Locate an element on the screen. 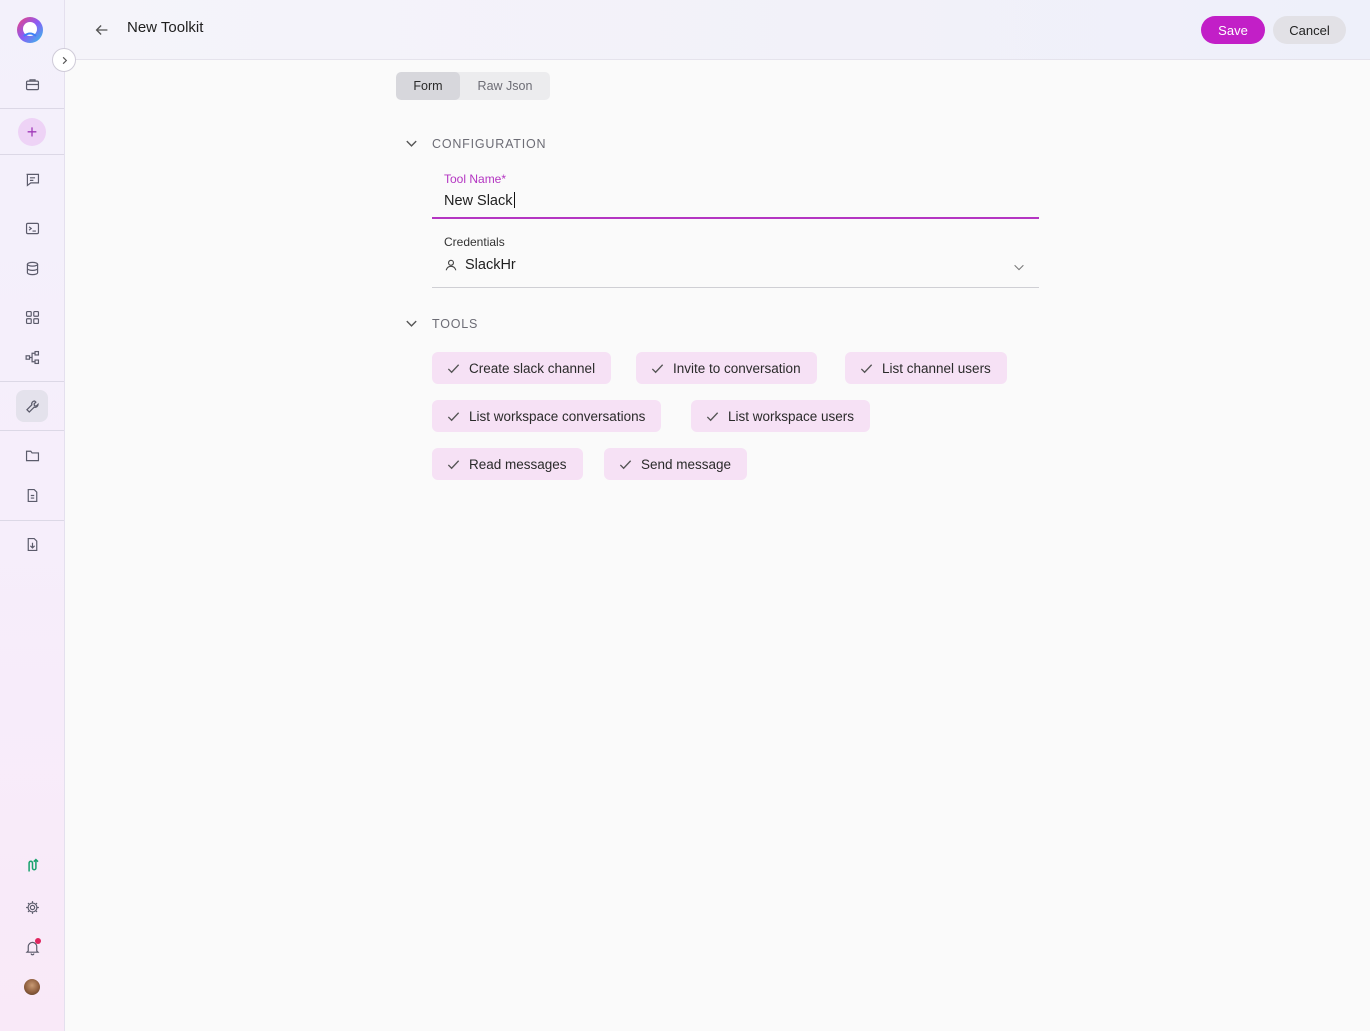 The width and height of the screenshot is (1370, 1031). tool-chip: Read messages is located at coordinates (507, 464).